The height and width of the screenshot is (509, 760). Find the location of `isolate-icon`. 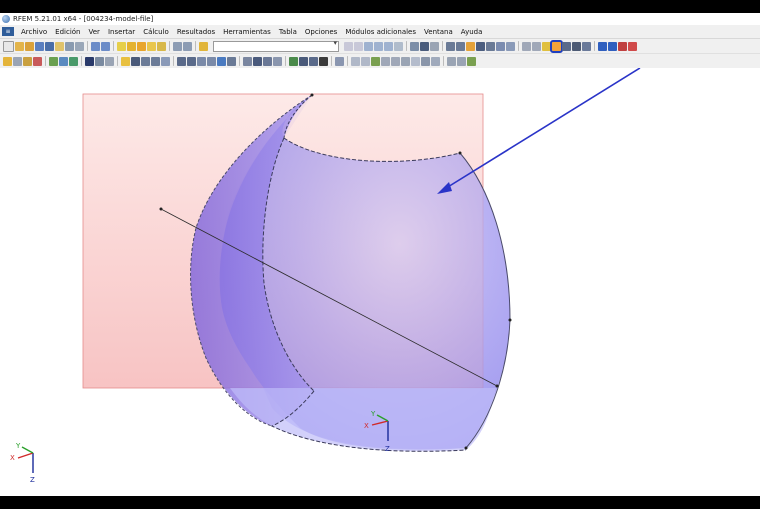

isolate-icon is located at coordinates (257, 61).